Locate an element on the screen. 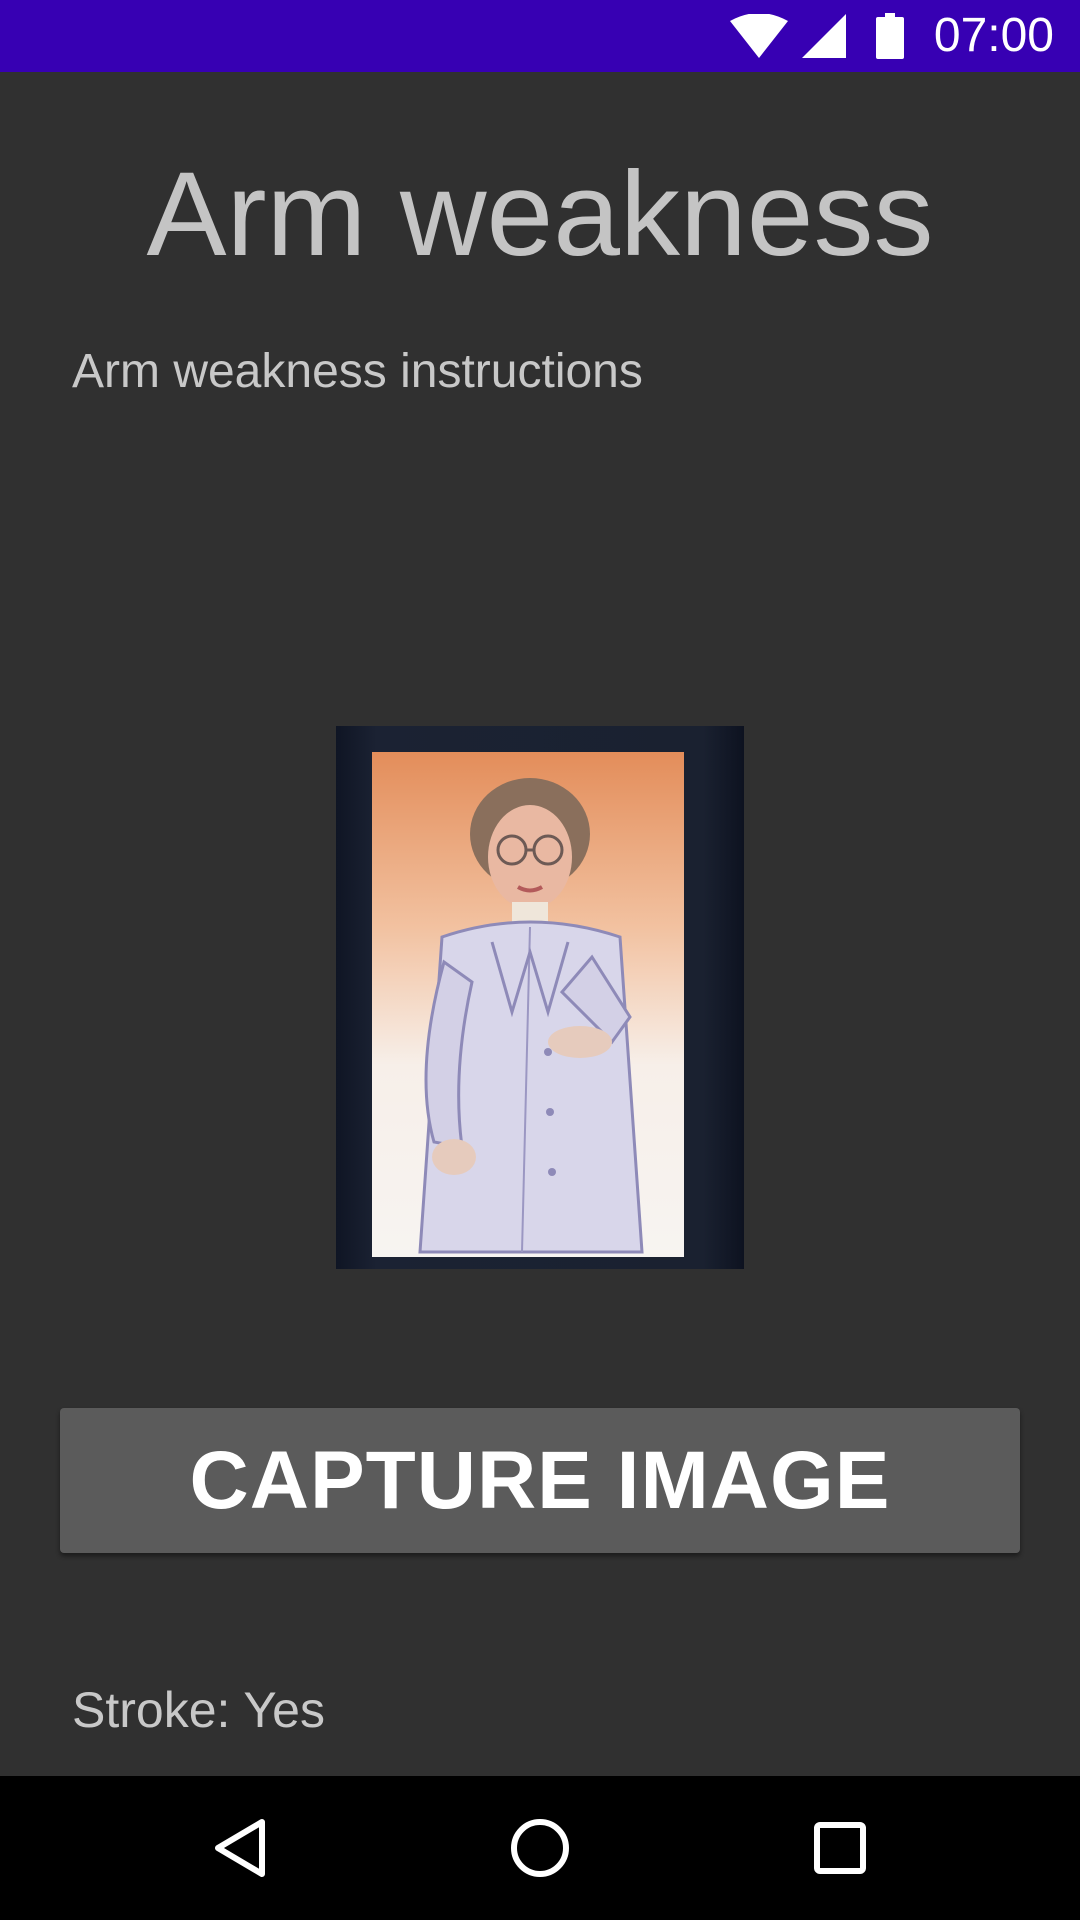 The image size is (1080, 1920). wifi-icon is located at coordinates (758, 36).